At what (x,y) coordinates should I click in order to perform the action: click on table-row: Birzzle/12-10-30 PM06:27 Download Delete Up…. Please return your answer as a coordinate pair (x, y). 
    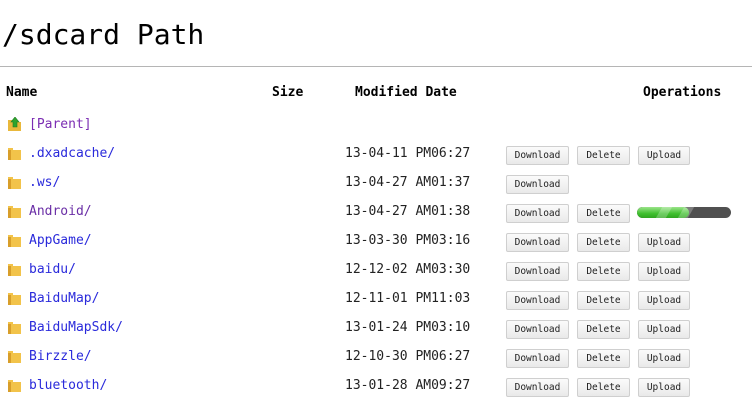
    Looking at the image, I should click on (376, 359).